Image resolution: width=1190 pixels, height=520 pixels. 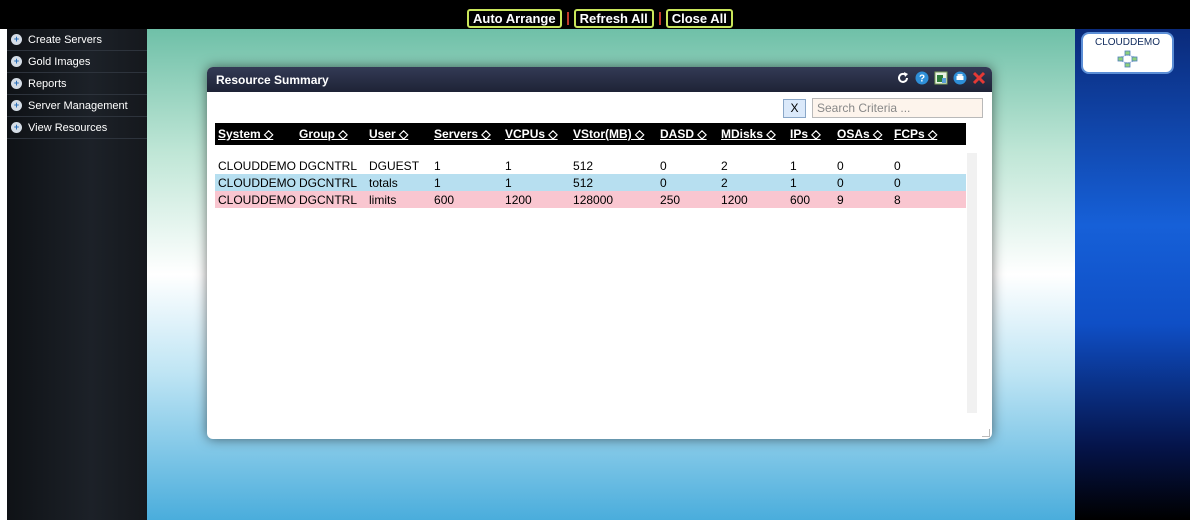 I want to click on help-icon: ?, so click(x=922, y=78).